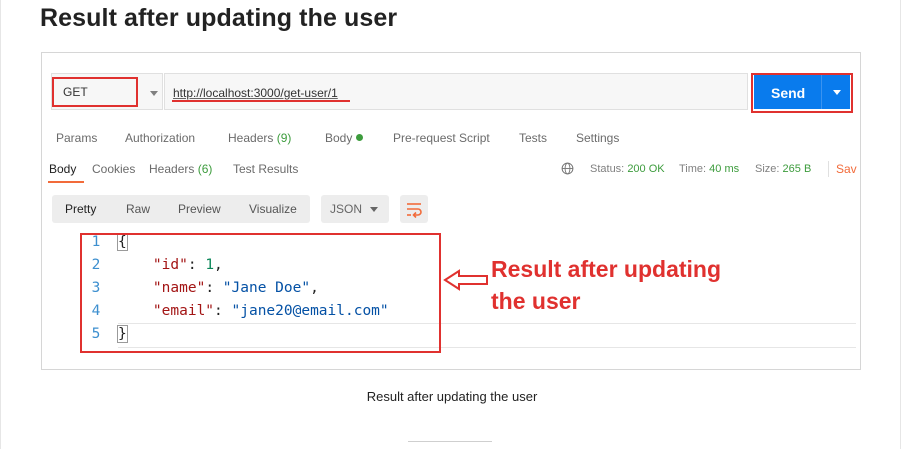  Describe the element at coordinates (199, 209) in the screenshot. I see `view-preview-button: Preview` at that location.